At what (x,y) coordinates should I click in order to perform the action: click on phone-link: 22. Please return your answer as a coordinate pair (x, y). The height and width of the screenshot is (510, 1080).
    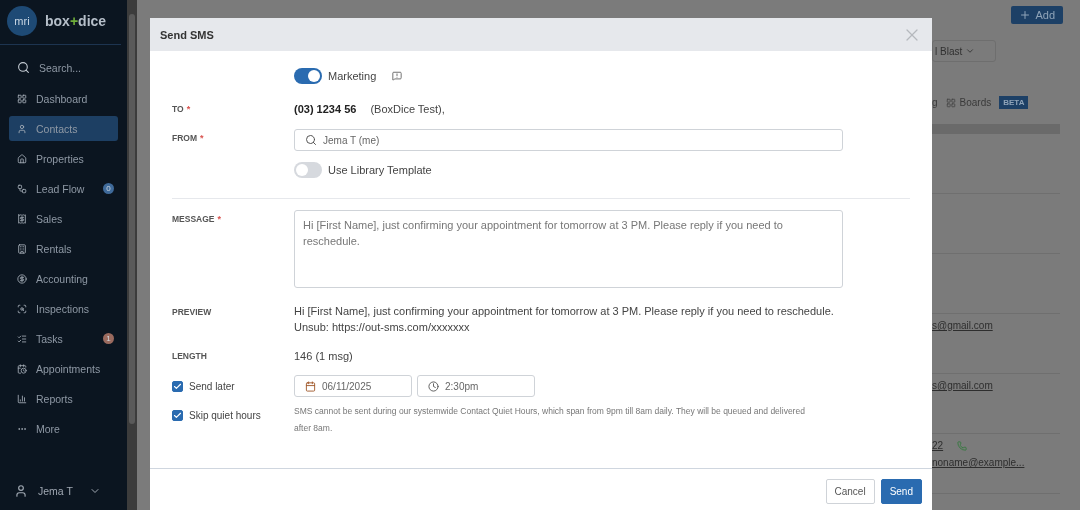
    Looking at the image, I should click on (938, 445).